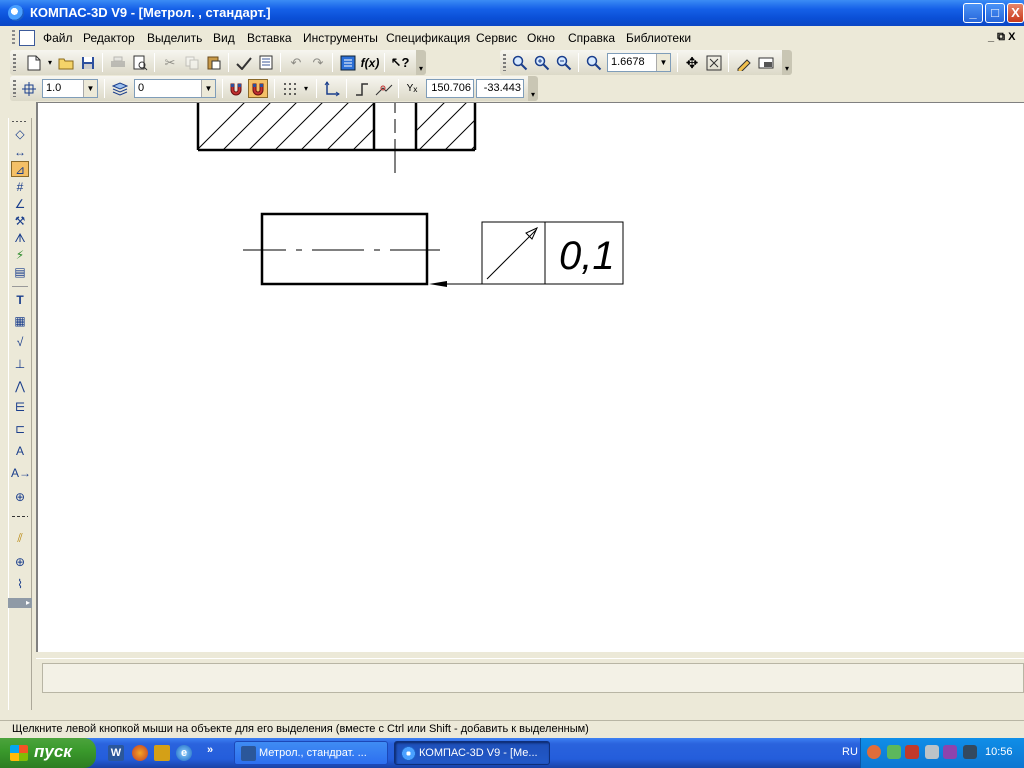  Describe the element at coordinates (20, 429) in the screenshot. I see `form-tolerance-icon: ⊏` at that location.